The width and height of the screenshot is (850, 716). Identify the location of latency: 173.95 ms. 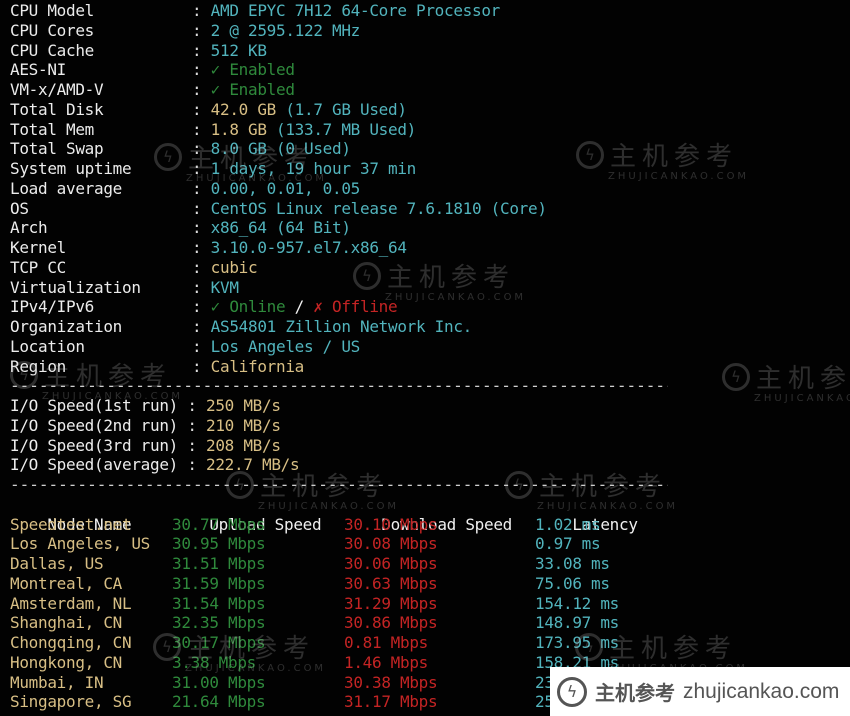
(577, 642).